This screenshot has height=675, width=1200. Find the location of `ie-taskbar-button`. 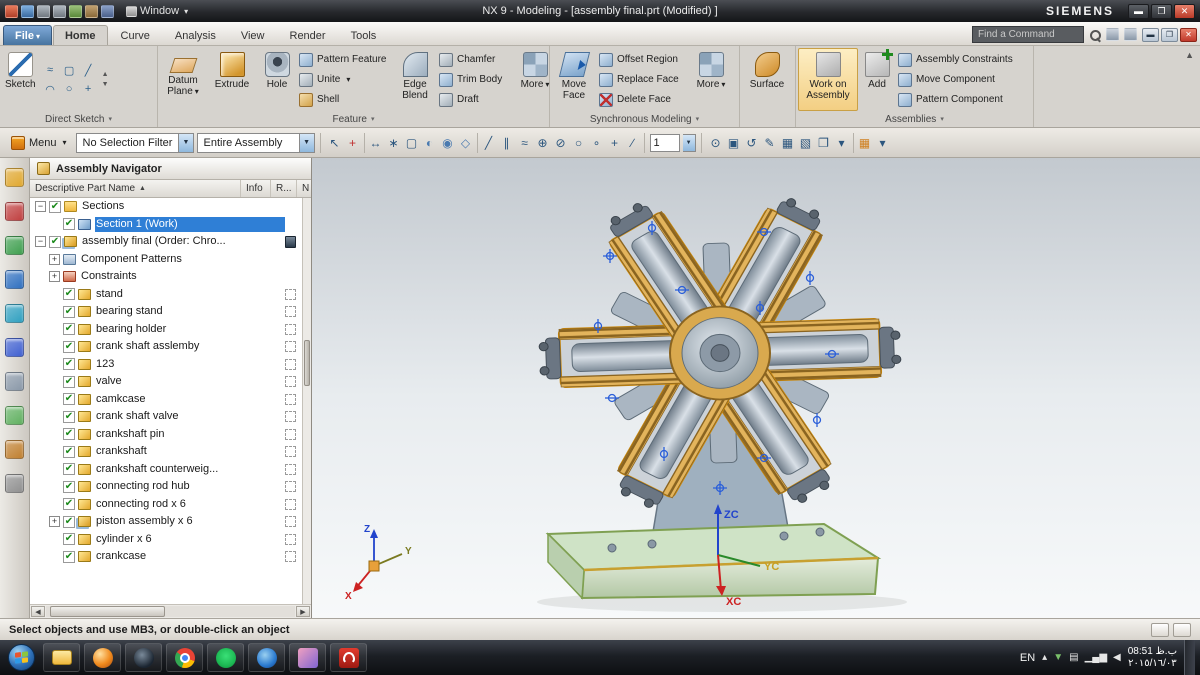

ie-taskbar-button is located at coordinates (266, 657).